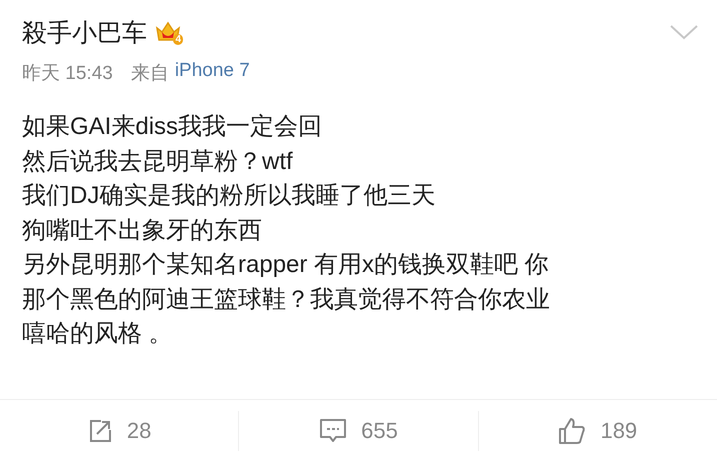 The width and height of the screenshot is (717, 462). What do you see at coordinates (684, 32) in the screenshot?
I see `chevron-down-icon` at bounding box center [684, 32].